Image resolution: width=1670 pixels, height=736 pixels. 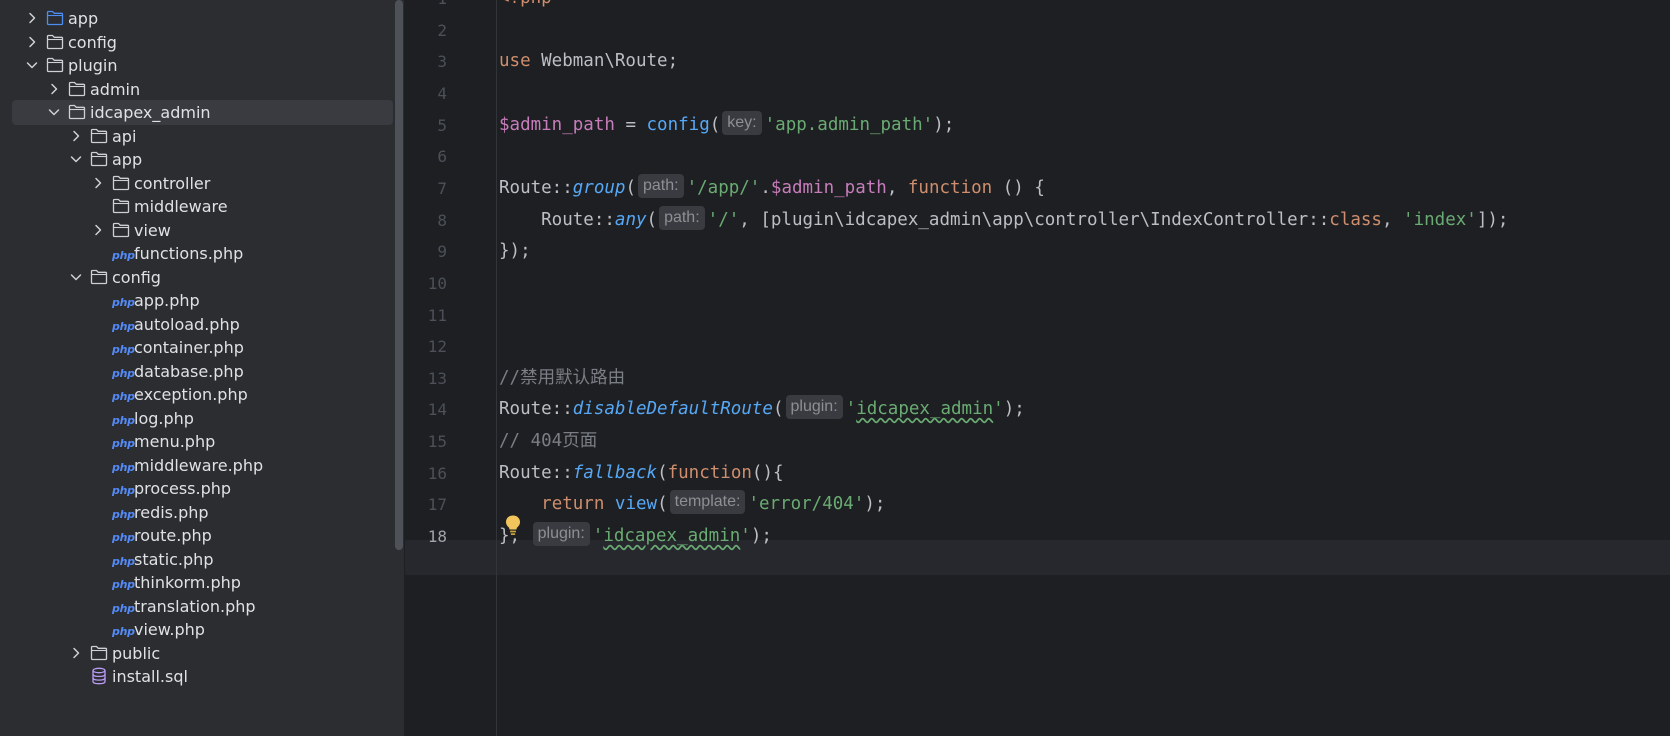 I want to click on line-number: 17, so click(x=426, y=504).